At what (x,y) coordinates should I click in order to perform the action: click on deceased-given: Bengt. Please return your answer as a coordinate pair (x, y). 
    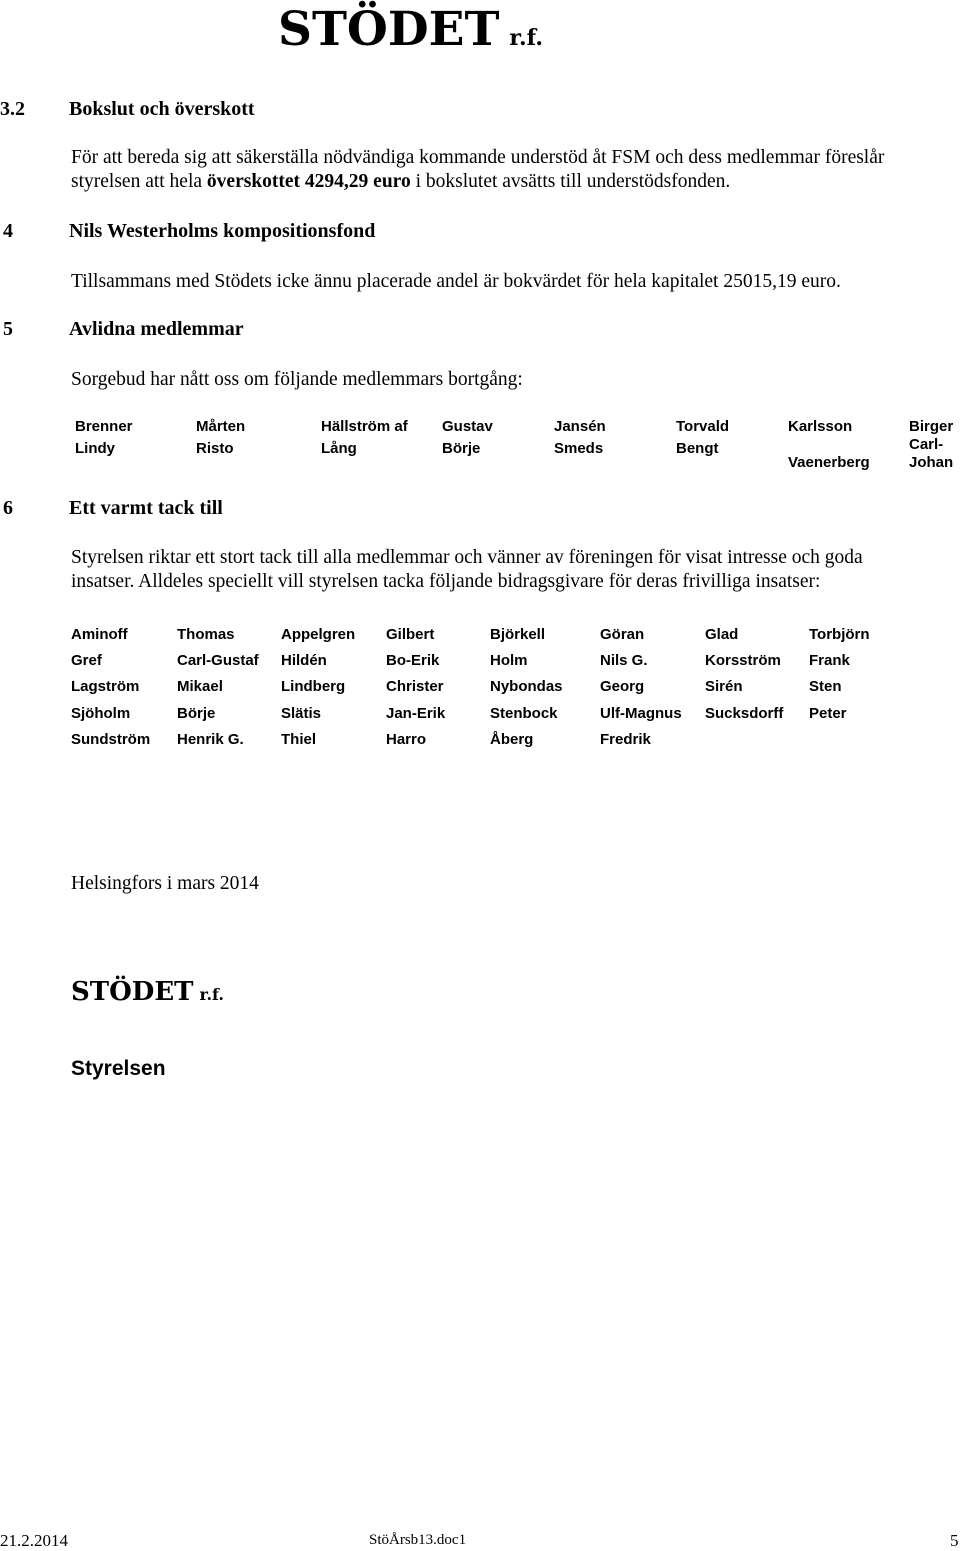
    Looking at the image, I should click on (697, 448).